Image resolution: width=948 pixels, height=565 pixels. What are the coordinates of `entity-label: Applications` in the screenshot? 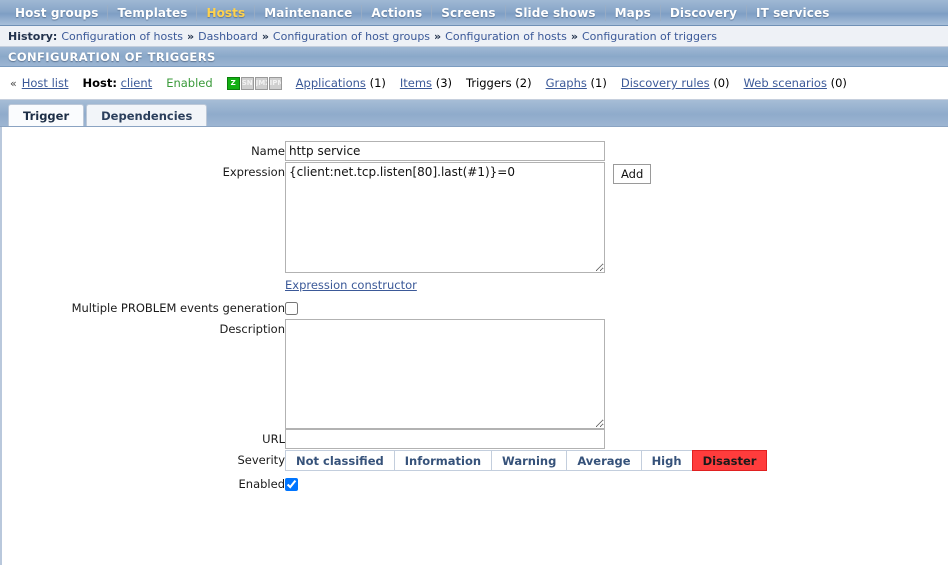 It's located at (331, 83).